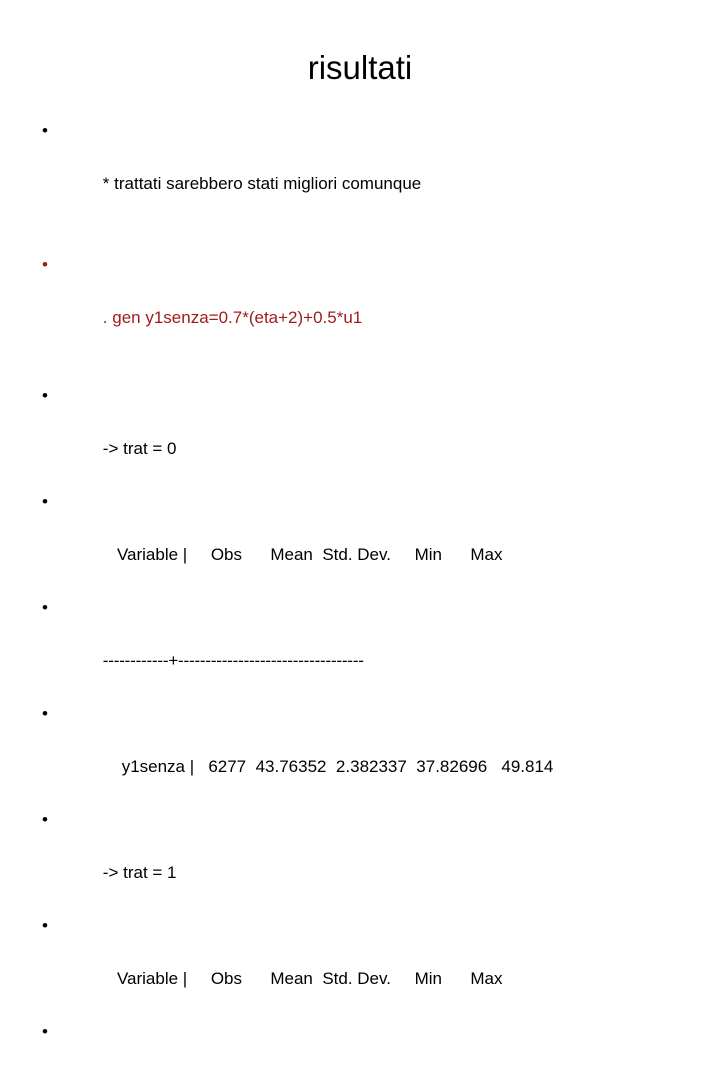 This screenshot has height=1080, width=720. I want to click on group-label-trat1: -> trat = 1, so click(139, 872).